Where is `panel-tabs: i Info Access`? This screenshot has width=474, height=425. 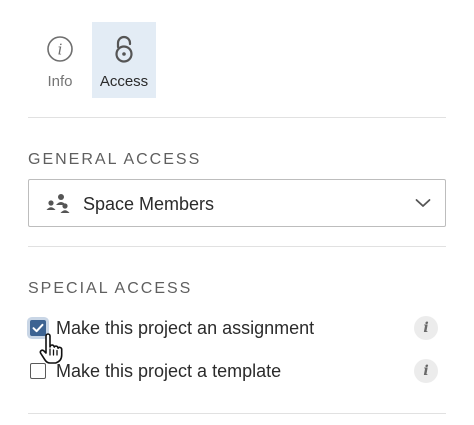 panel-tabs: i Info Access is located at coordinates (92, 60).